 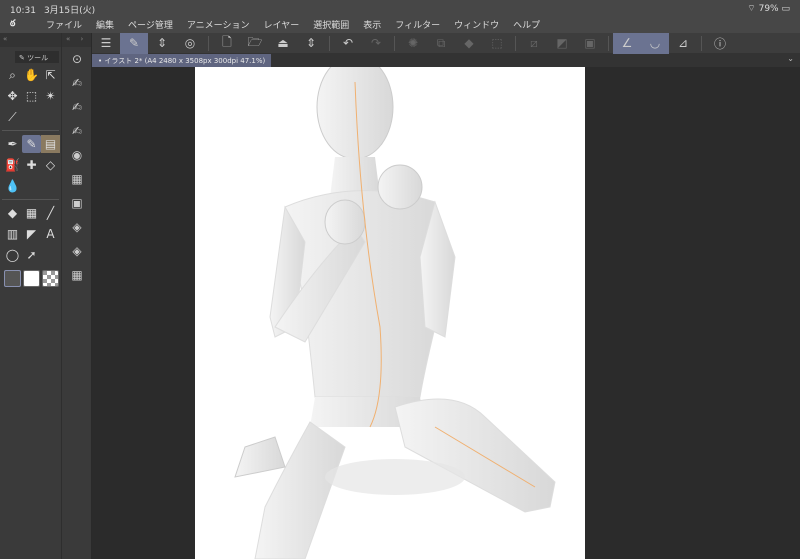 I want to click on frame-icon: ▥, so click(x=12, y=234).